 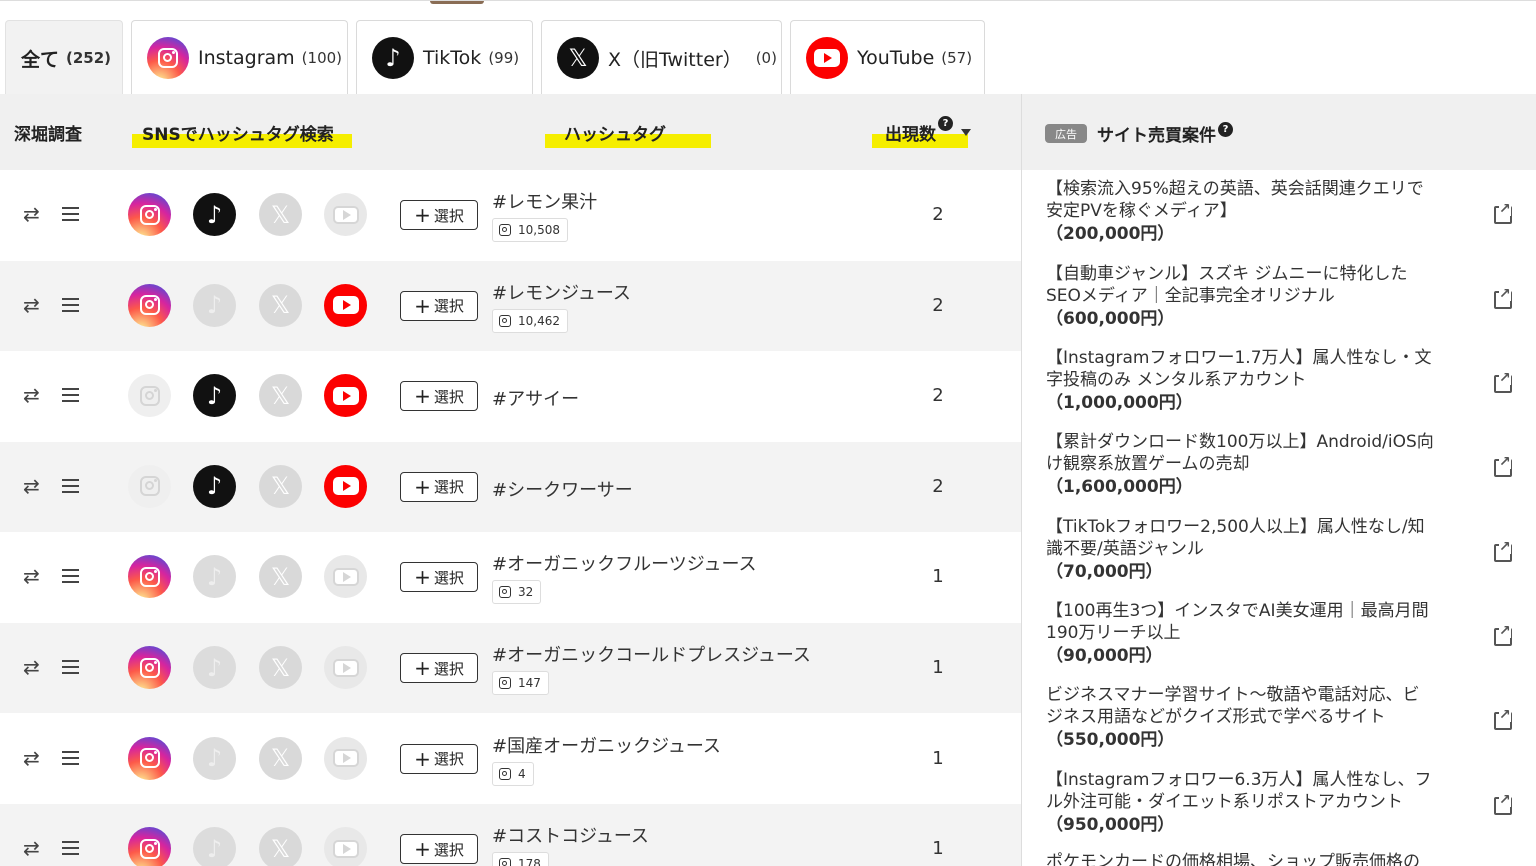 What do you see at coordinates (887, 57) in the screenshot?
I see `tab-youtube: YouTube (57)` at bounding box center [887, 57].